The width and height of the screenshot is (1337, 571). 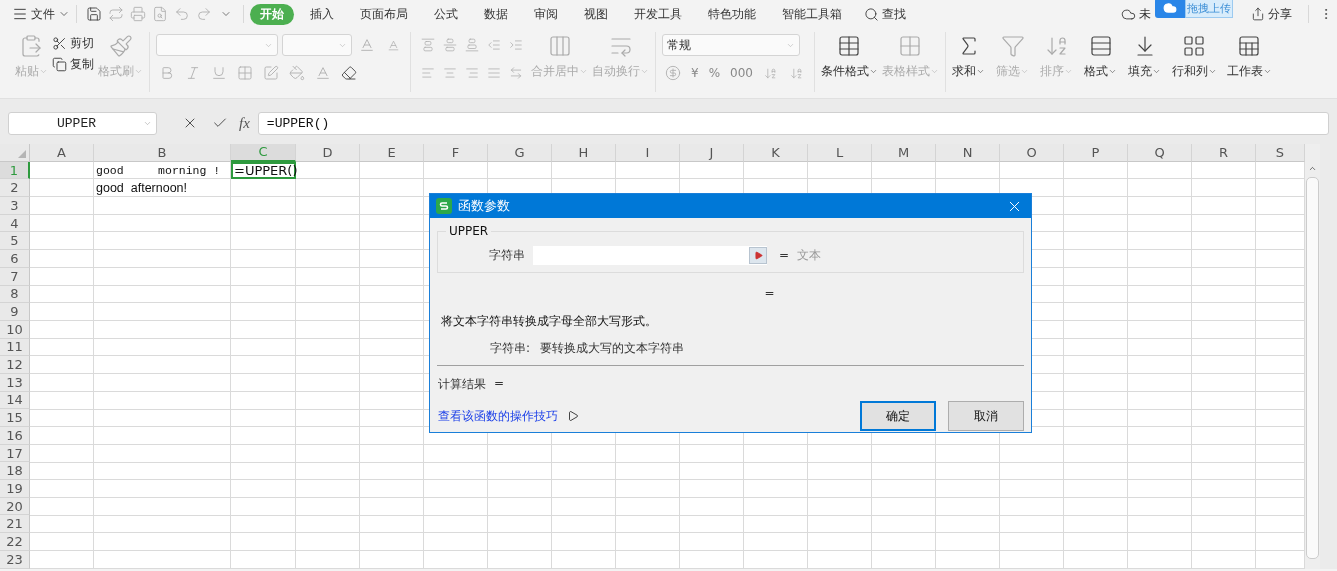 I want to click on sigma-button: 求和, so click(x=968, y=55).